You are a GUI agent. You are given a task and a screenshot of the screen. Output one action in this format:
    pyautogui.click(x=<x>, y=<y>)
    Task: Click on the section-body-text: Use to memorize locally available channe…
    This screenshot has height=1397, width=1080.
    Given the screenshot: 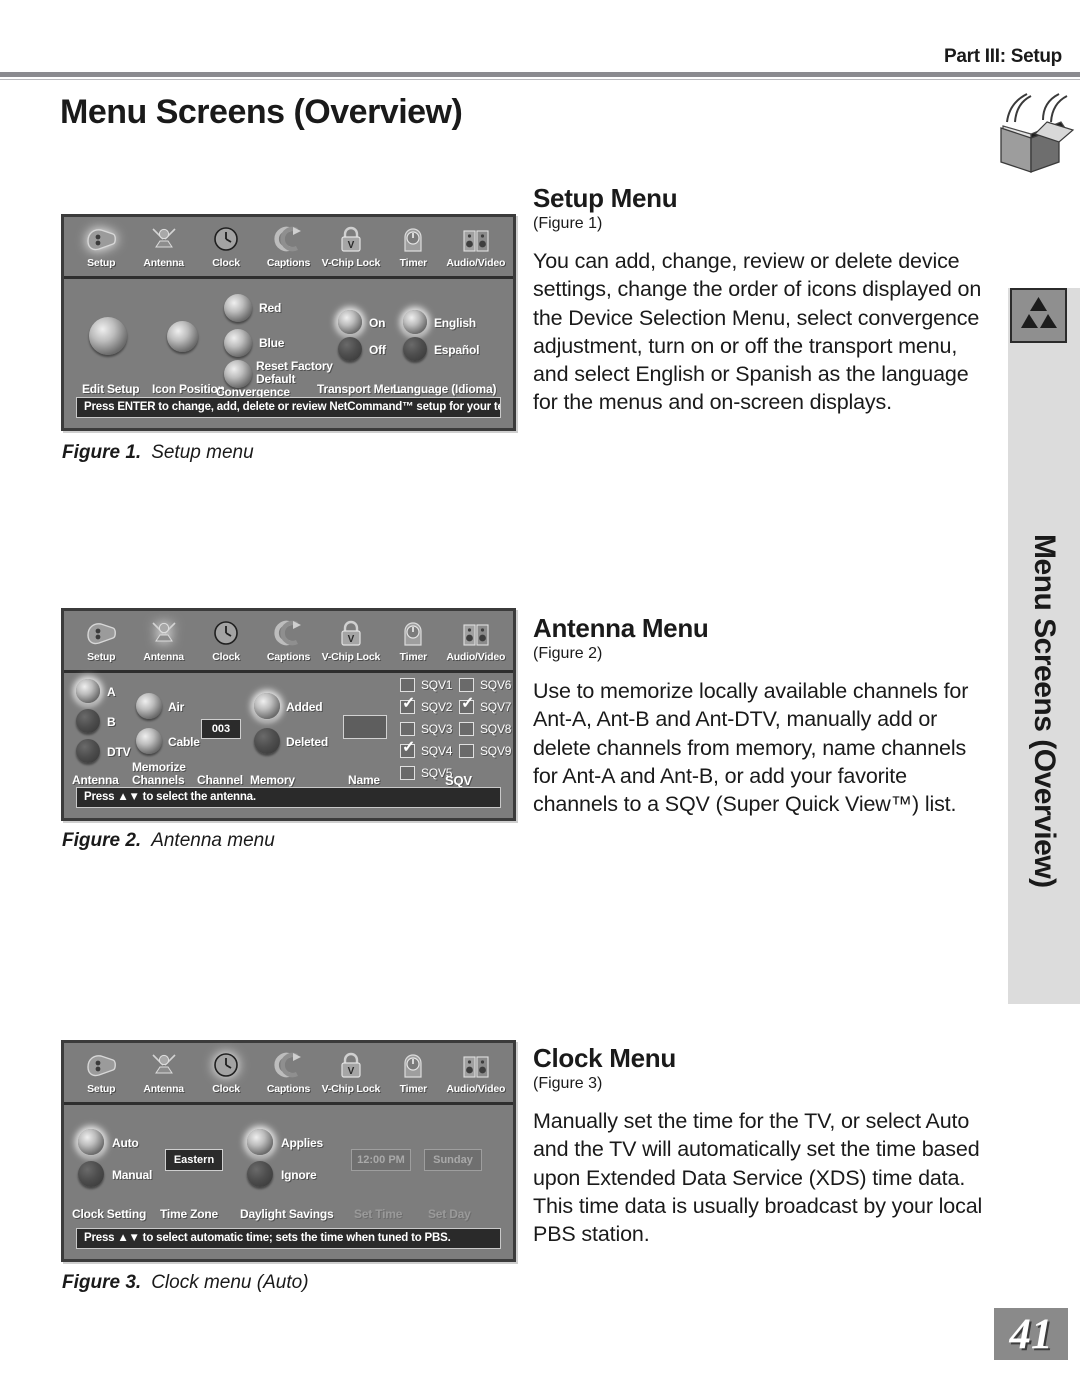 What is the action you would take?
    pyautogui.click(x=751, y=748)
    